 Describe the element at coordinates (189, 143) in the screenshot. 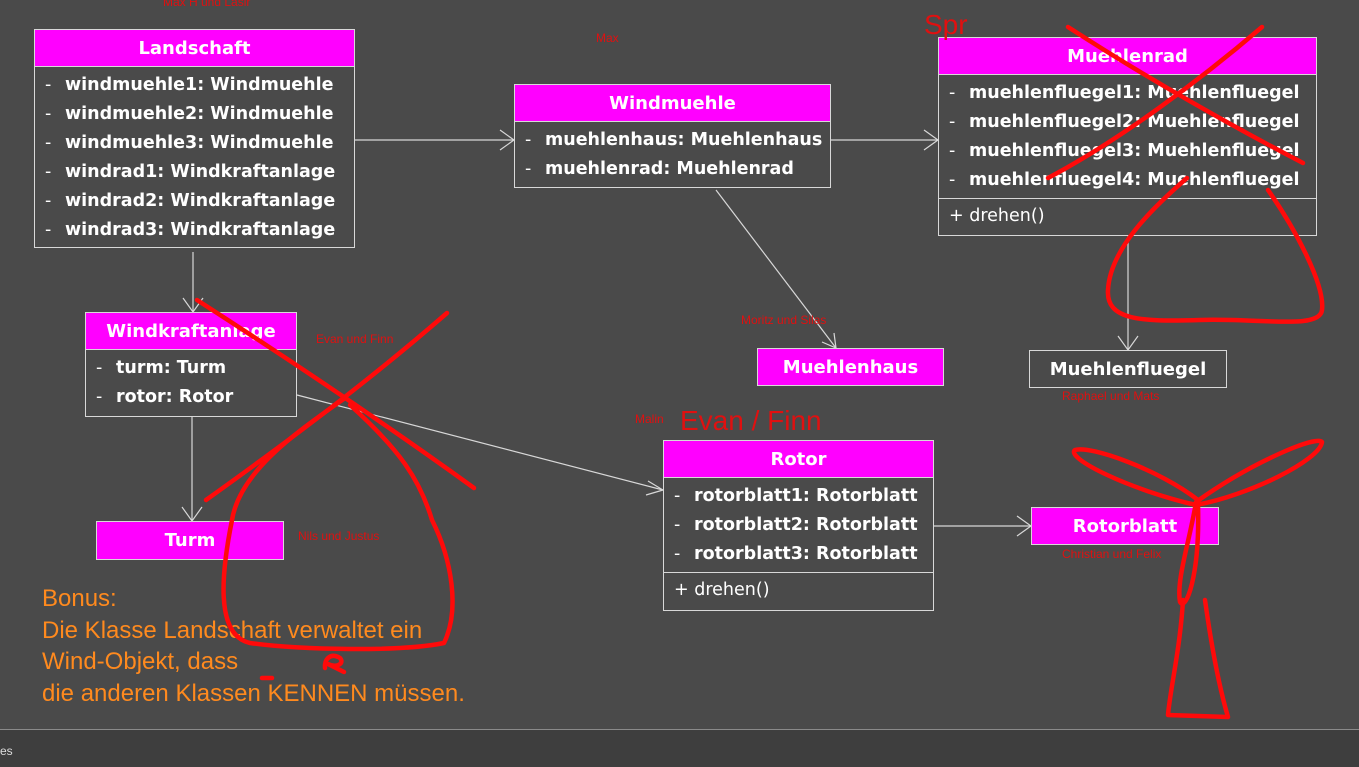

I see `attribute-row: - windmuehle3: Windmuehle` at that location.